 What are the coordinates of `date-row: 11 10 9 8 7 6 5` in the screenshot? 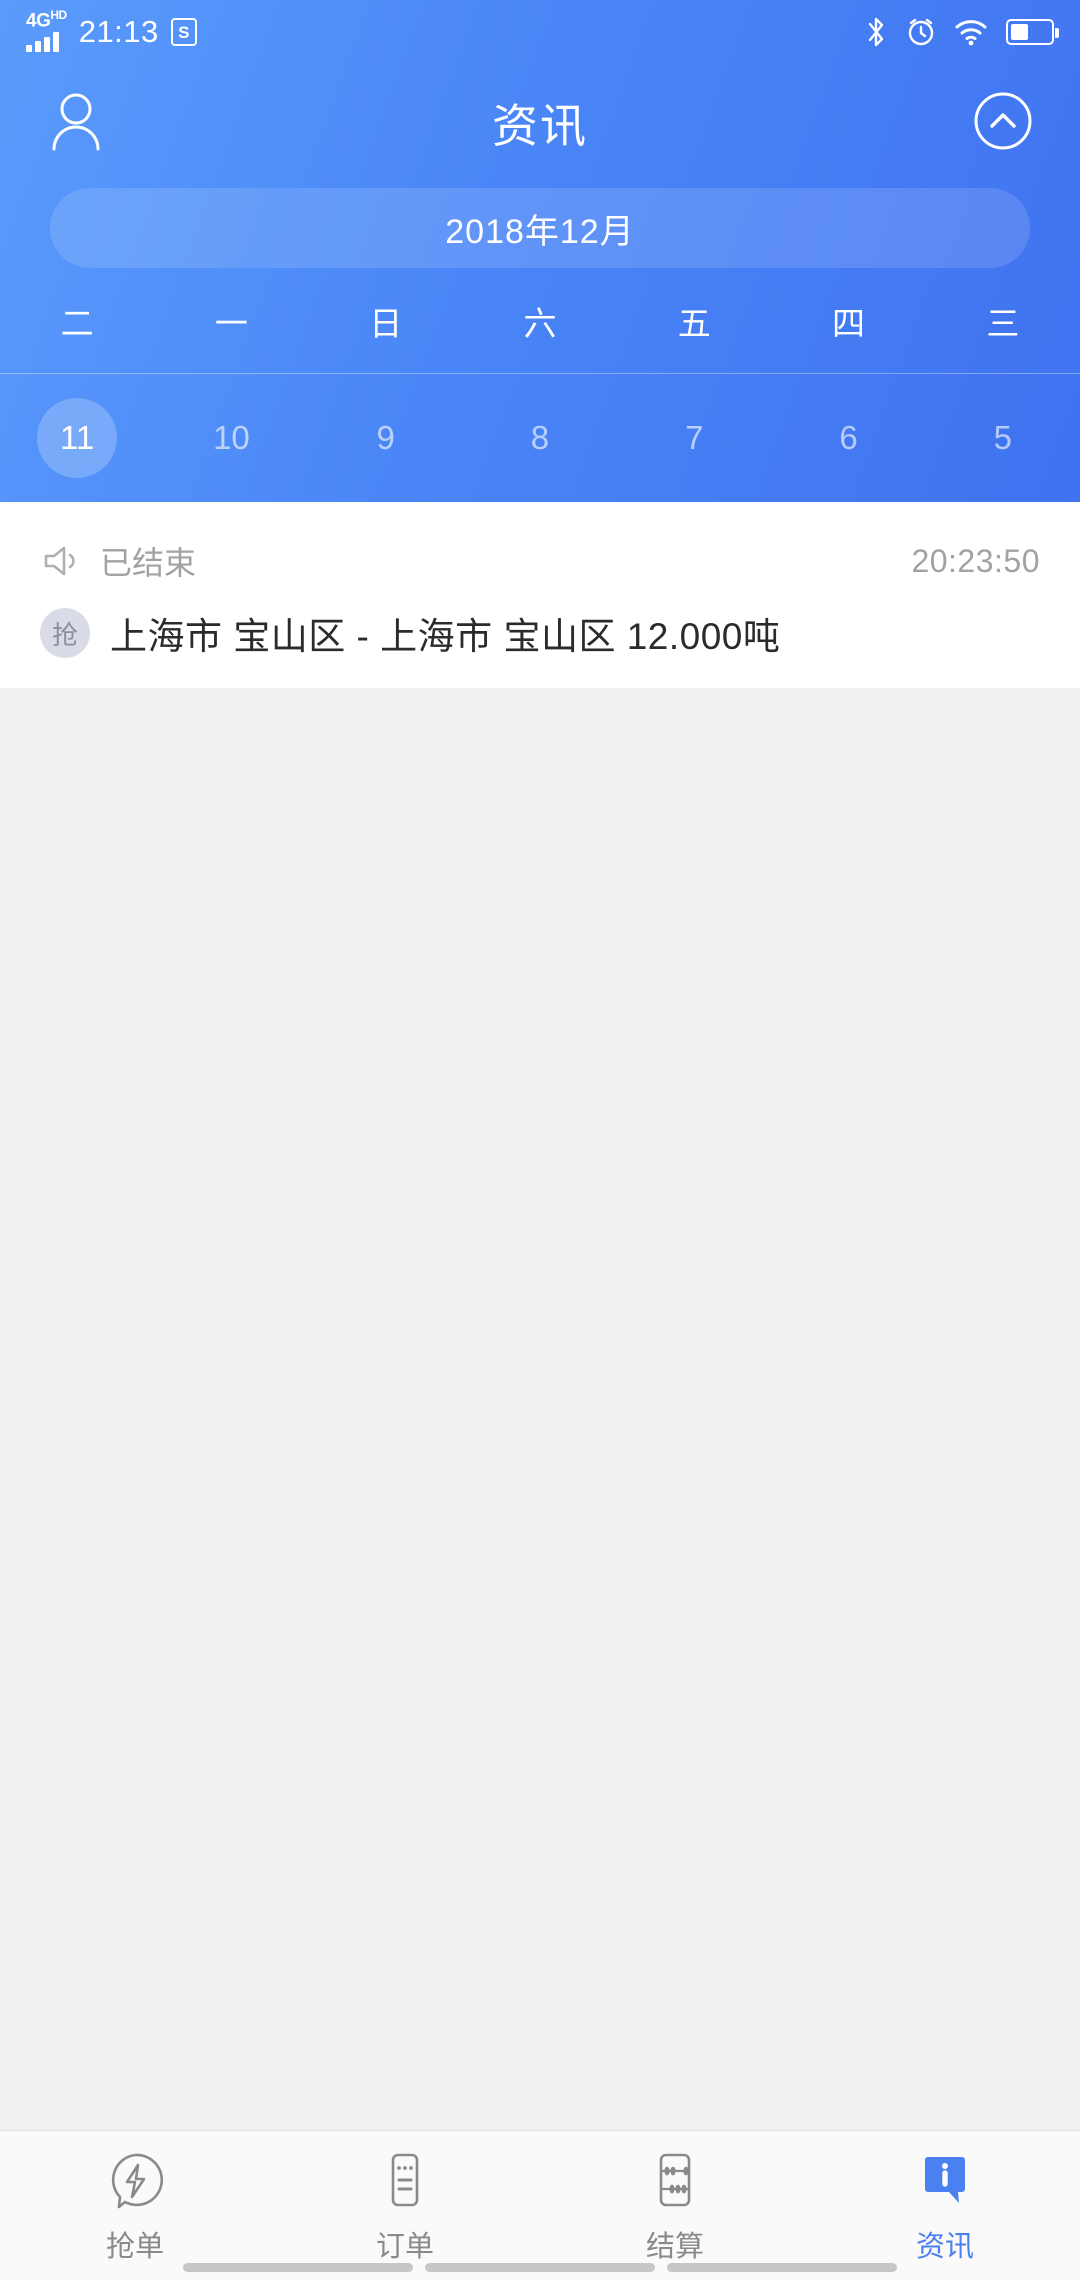 It's located at (540, 438).